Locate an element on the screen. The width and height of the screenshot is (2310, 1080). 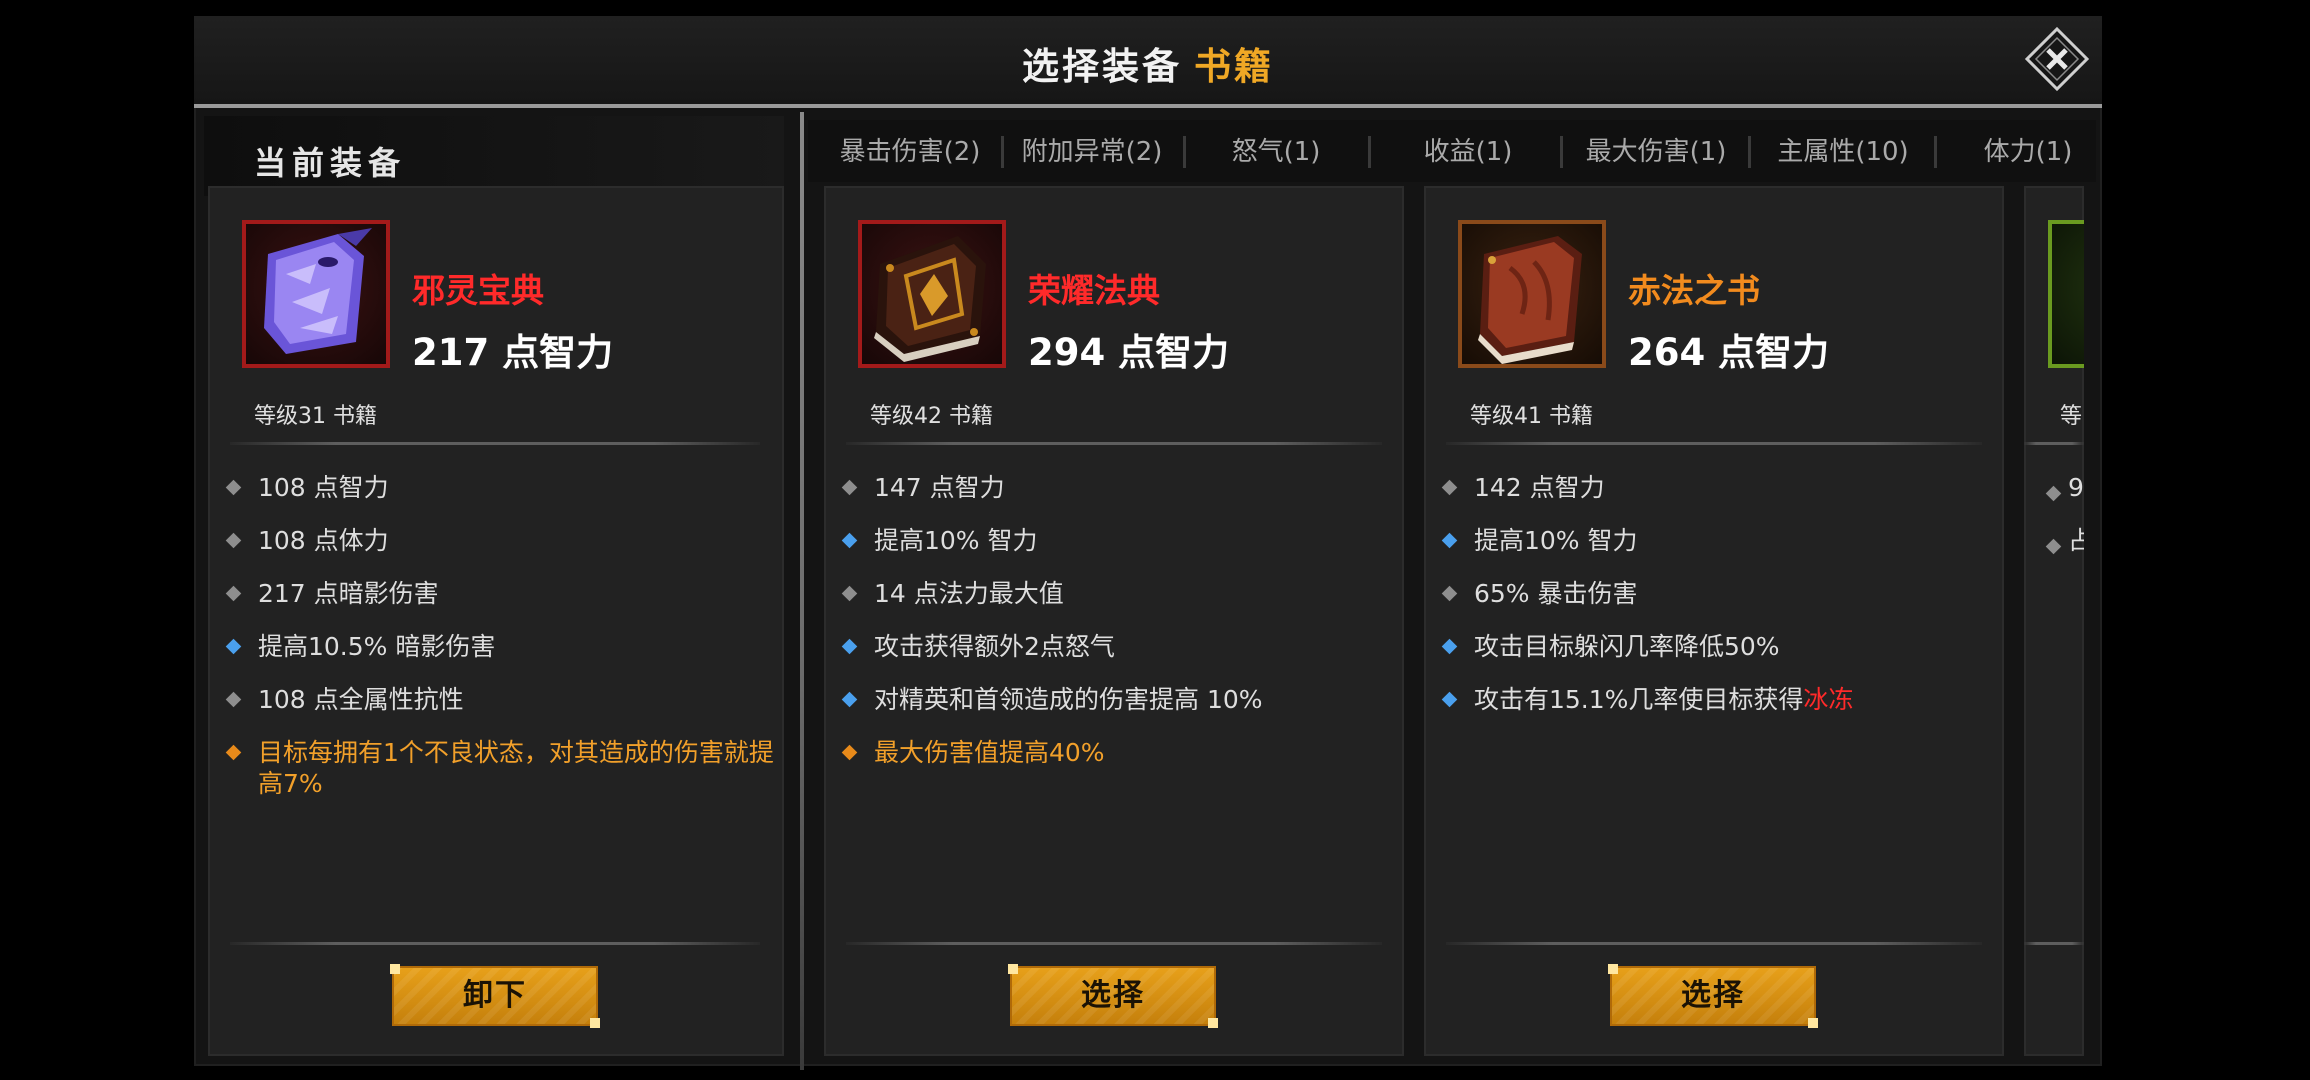
attribute-line: 对精英和首领造成的伤害提高 10% is located at coordinates (1117, 699).